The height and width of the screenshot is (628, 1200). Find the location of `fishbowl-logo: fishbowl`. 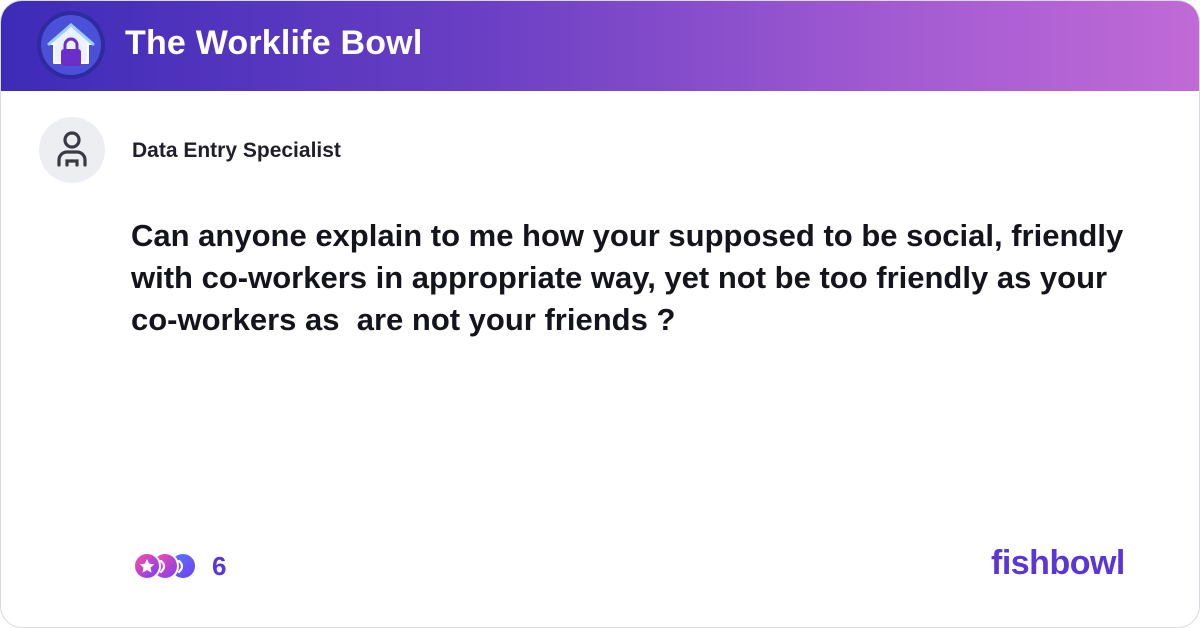

fishbowl-logo: fishbowl is located at coordinates (1058, 563).